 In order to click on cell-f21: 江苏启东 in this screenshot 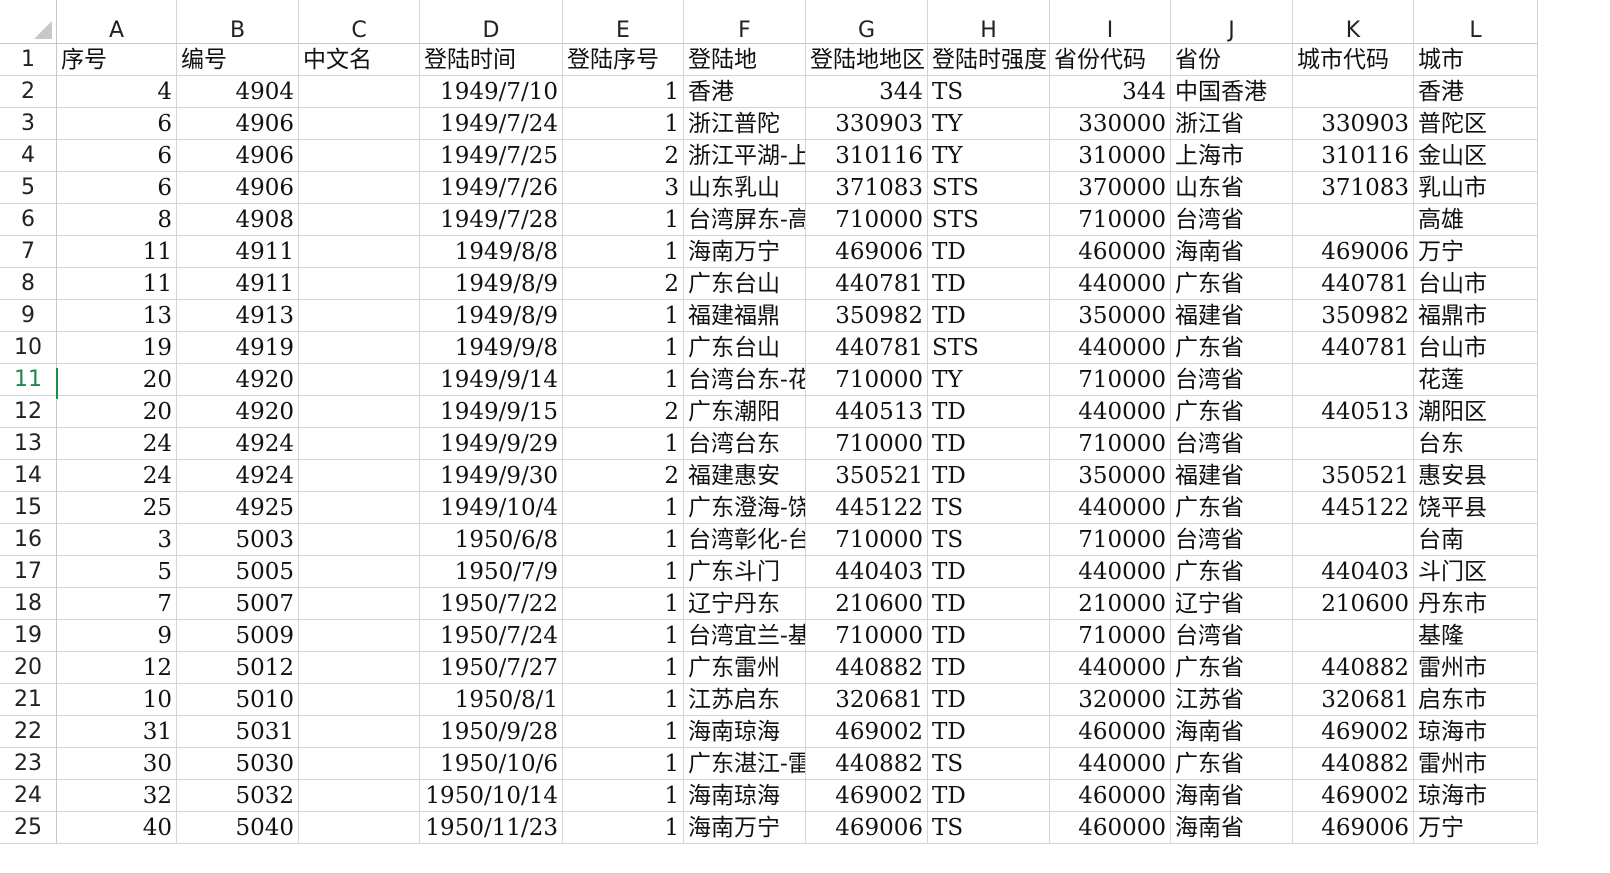, I will do `click(745, 700)`.